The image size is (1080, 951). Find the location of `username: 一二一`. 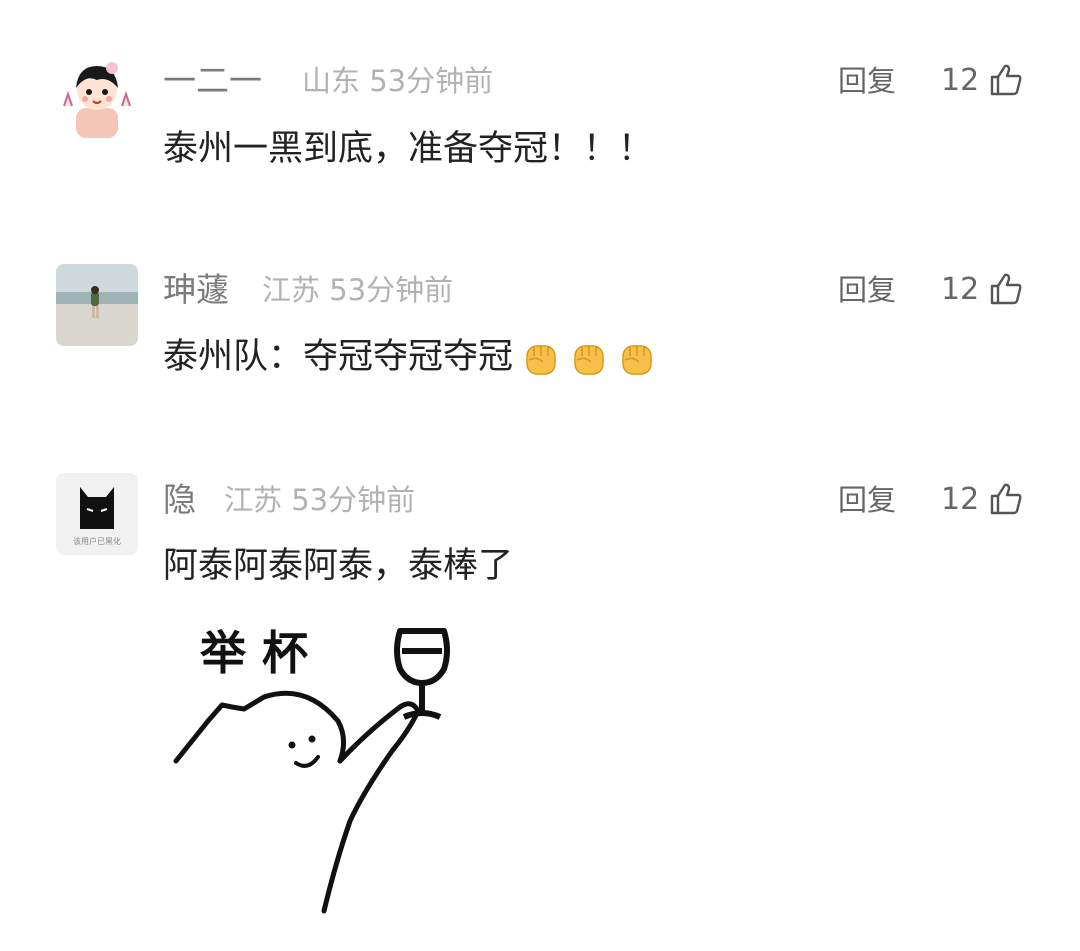

username: 一二一 is located at coordinates (212, 81).